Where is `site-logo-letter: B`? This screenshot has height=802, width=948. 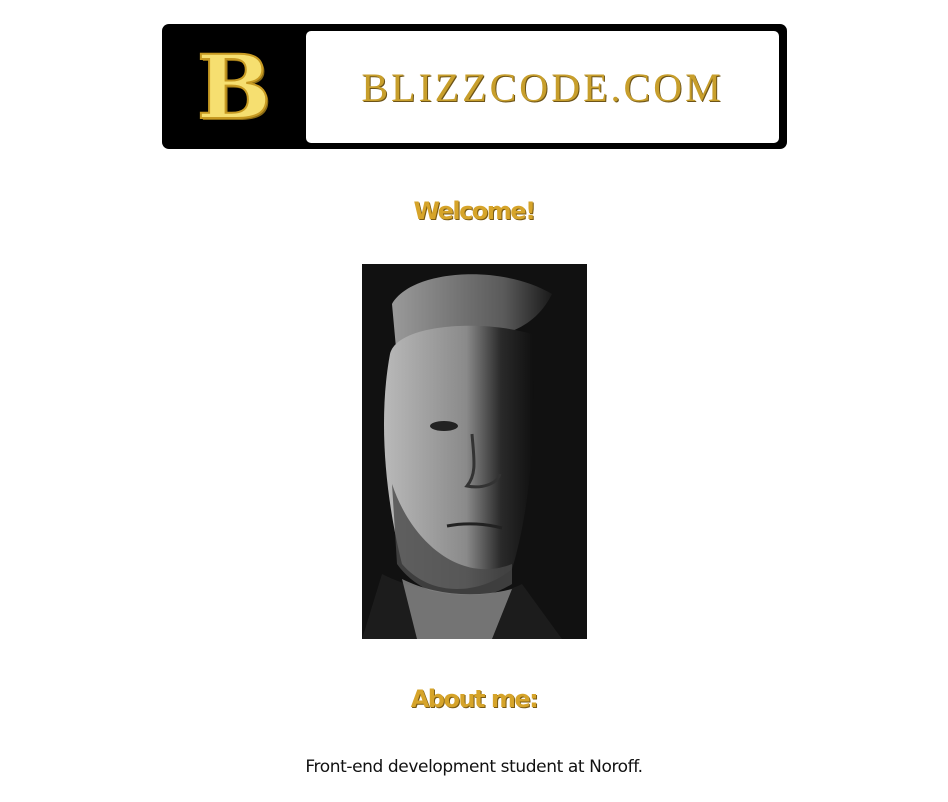 site-logo-letter: B is located at coordinates (234, 87).